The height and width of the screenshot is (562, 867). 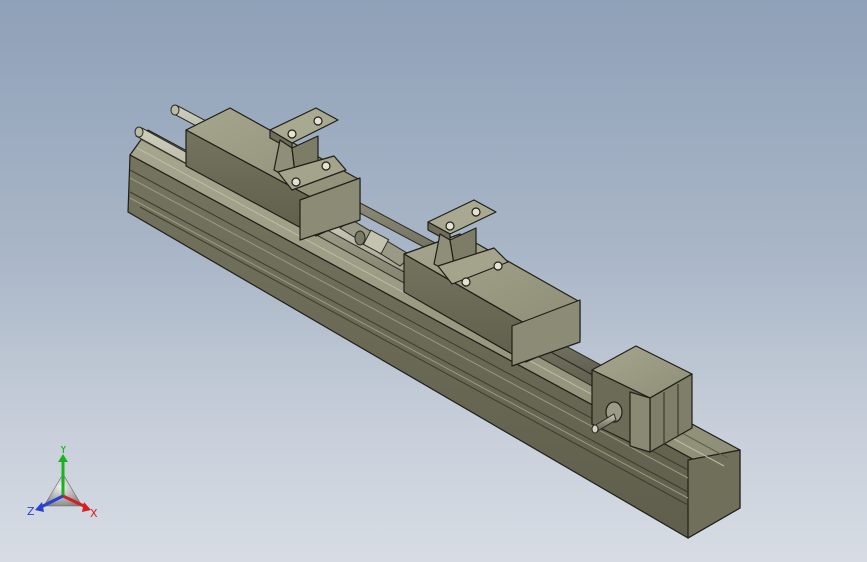 What do you see at coordinates (63, 451) in the screenshot?
I see `y-axis-label: Y` at bounding box center [63, 451].